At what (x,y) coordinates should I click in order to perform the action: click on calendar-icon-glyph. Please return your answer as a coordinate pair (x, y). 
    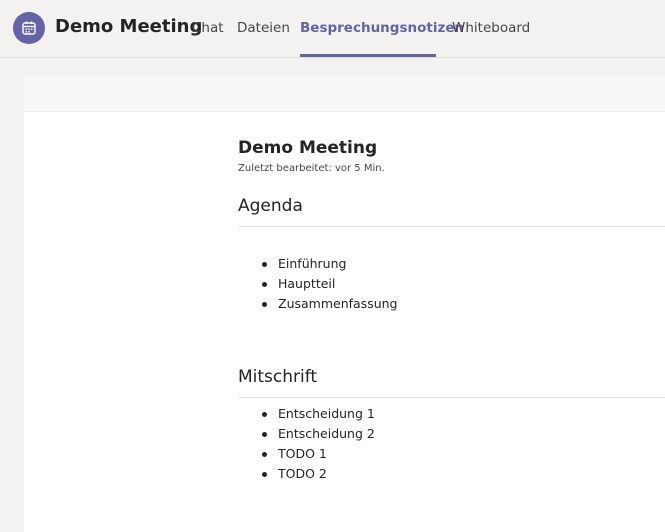
    Looking at the image, I should click on (29, 28).